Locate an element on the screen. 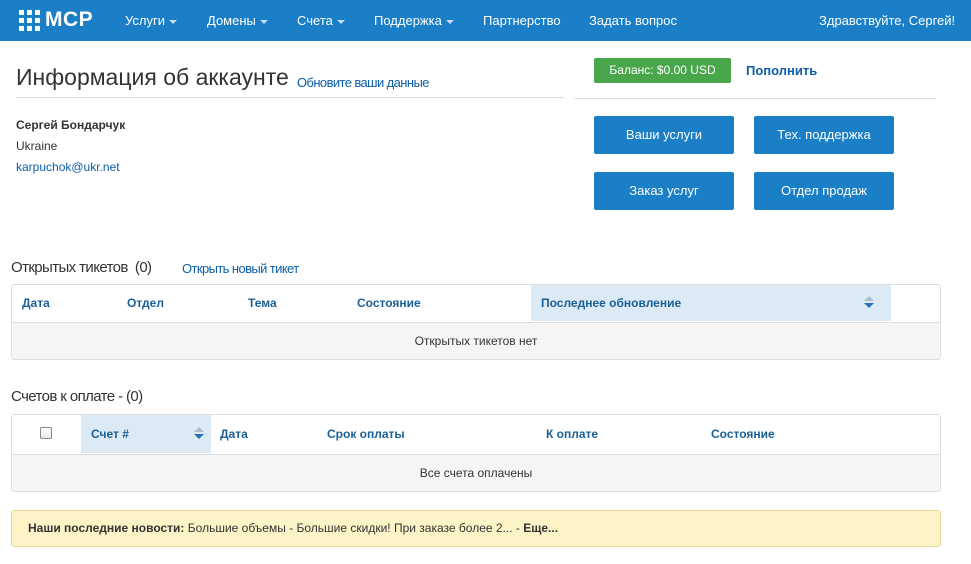 The height and width of the screenshot is (564, 971). invoices-title: Счетов к оплате - (0) is located at coordinates (77, 396).